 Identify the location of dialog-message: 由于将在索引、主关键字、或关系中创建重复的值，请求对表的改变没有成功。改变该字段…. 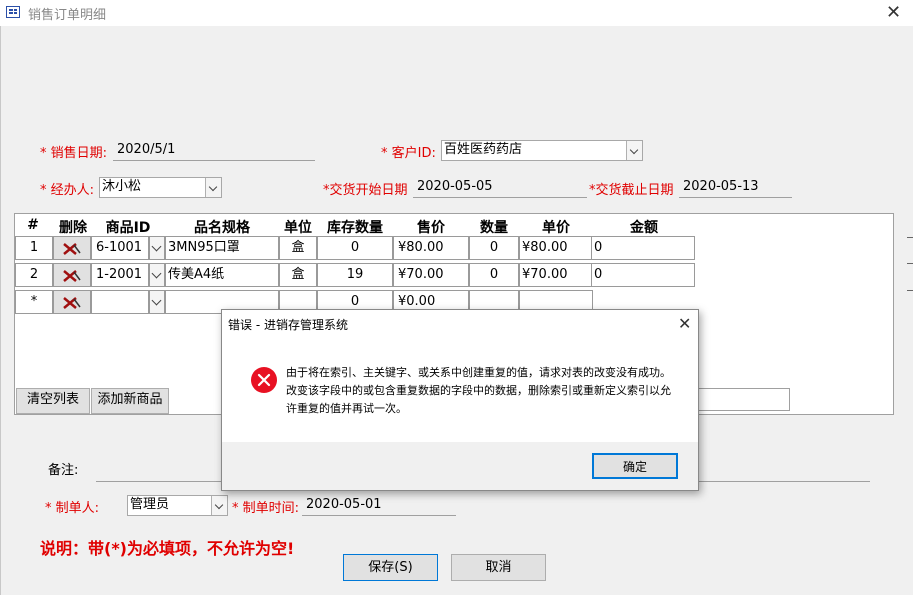
(478, 390).